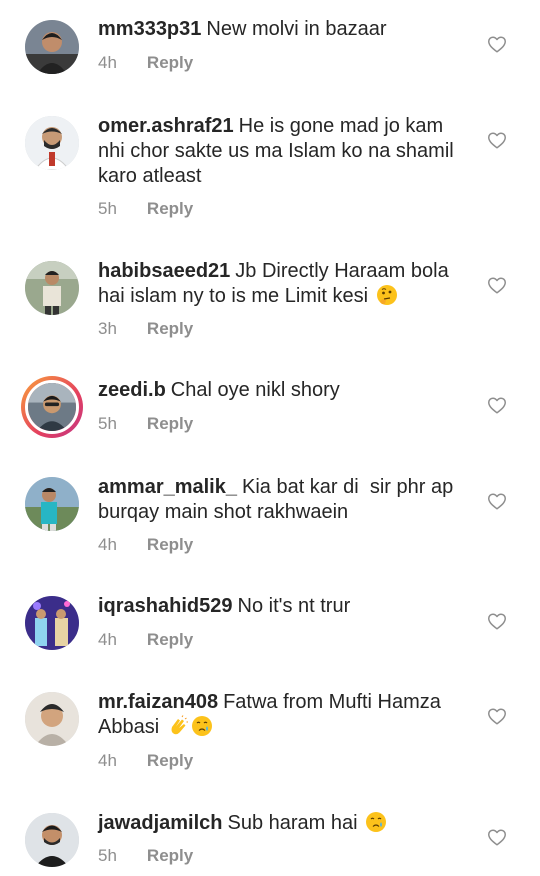 The height and width of the screenshot is (876, 540). I want to click on comment-username: habibsaeed21, so click(164, 271).